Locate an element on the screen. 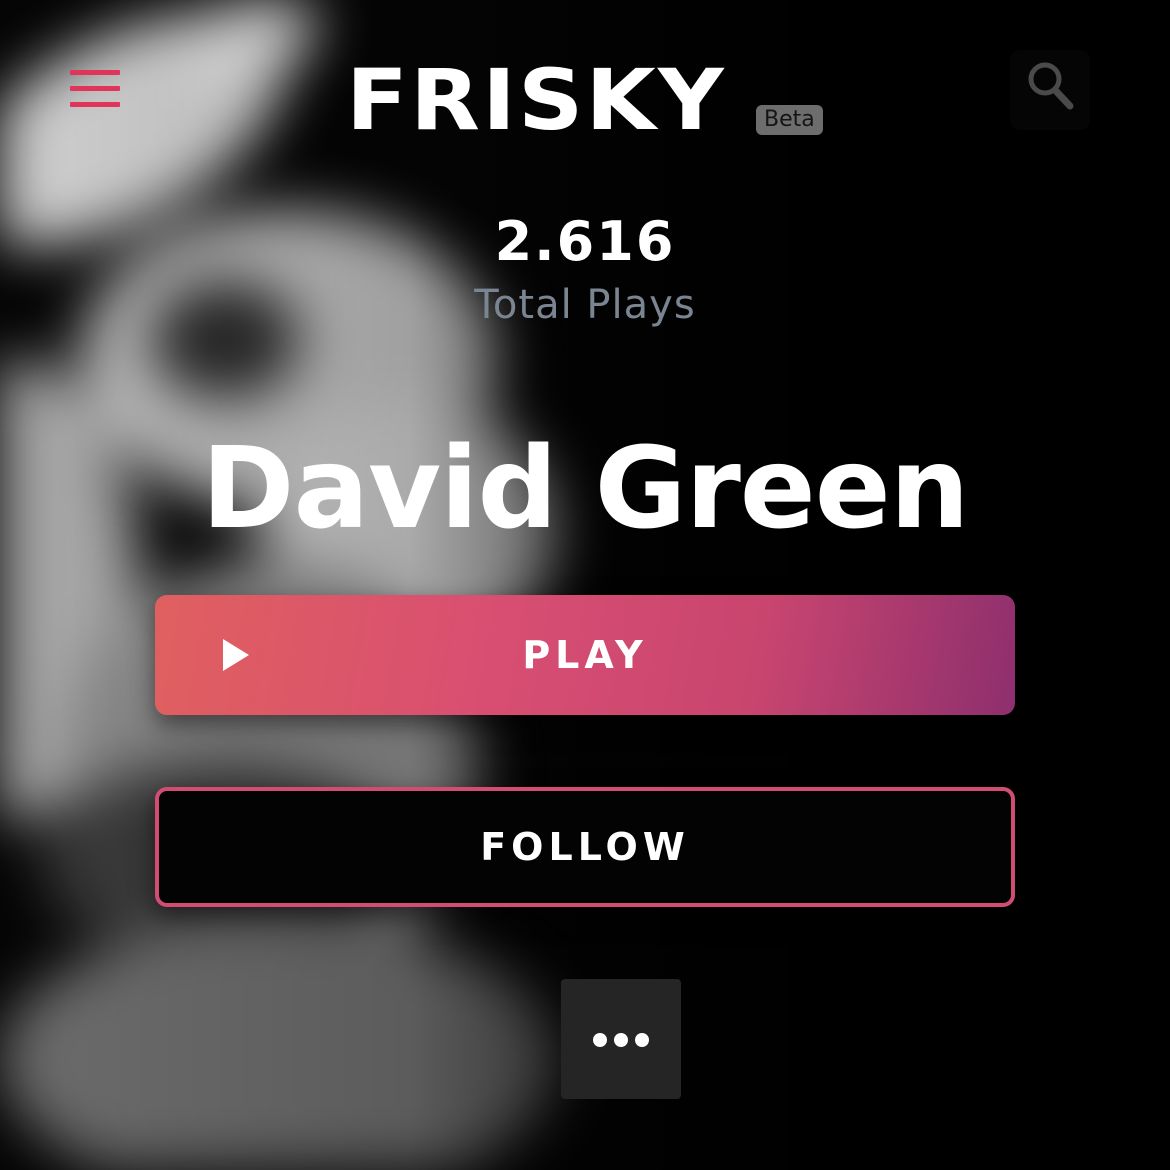 This screenshot has width=1170, height=1170. search-icon is located at coordinates (1051, 86).